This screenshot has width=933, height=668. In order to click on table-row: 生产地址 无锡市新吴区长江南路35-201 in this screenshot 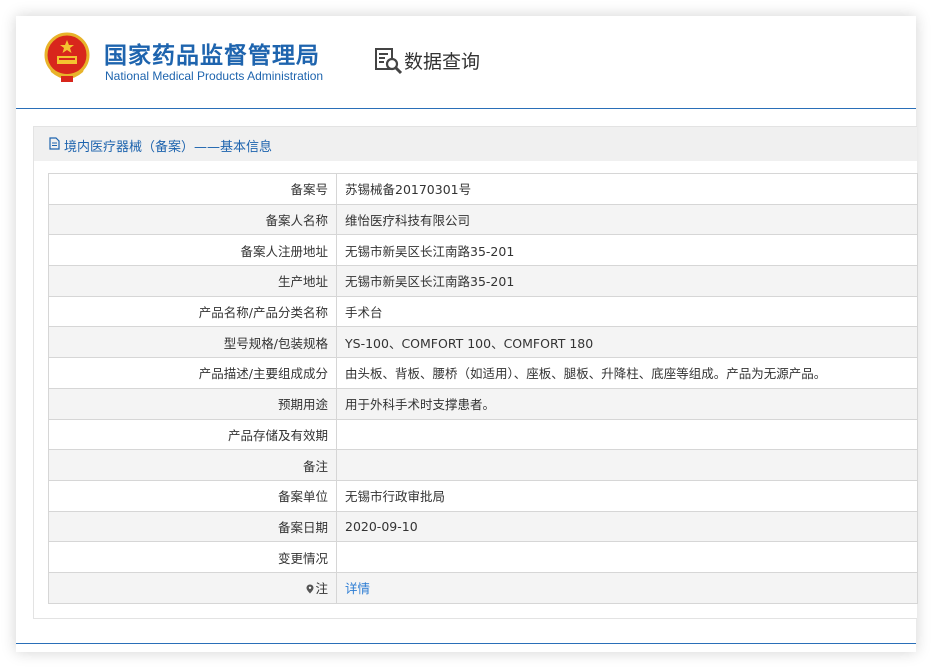, I will do `click(483, 281)`.